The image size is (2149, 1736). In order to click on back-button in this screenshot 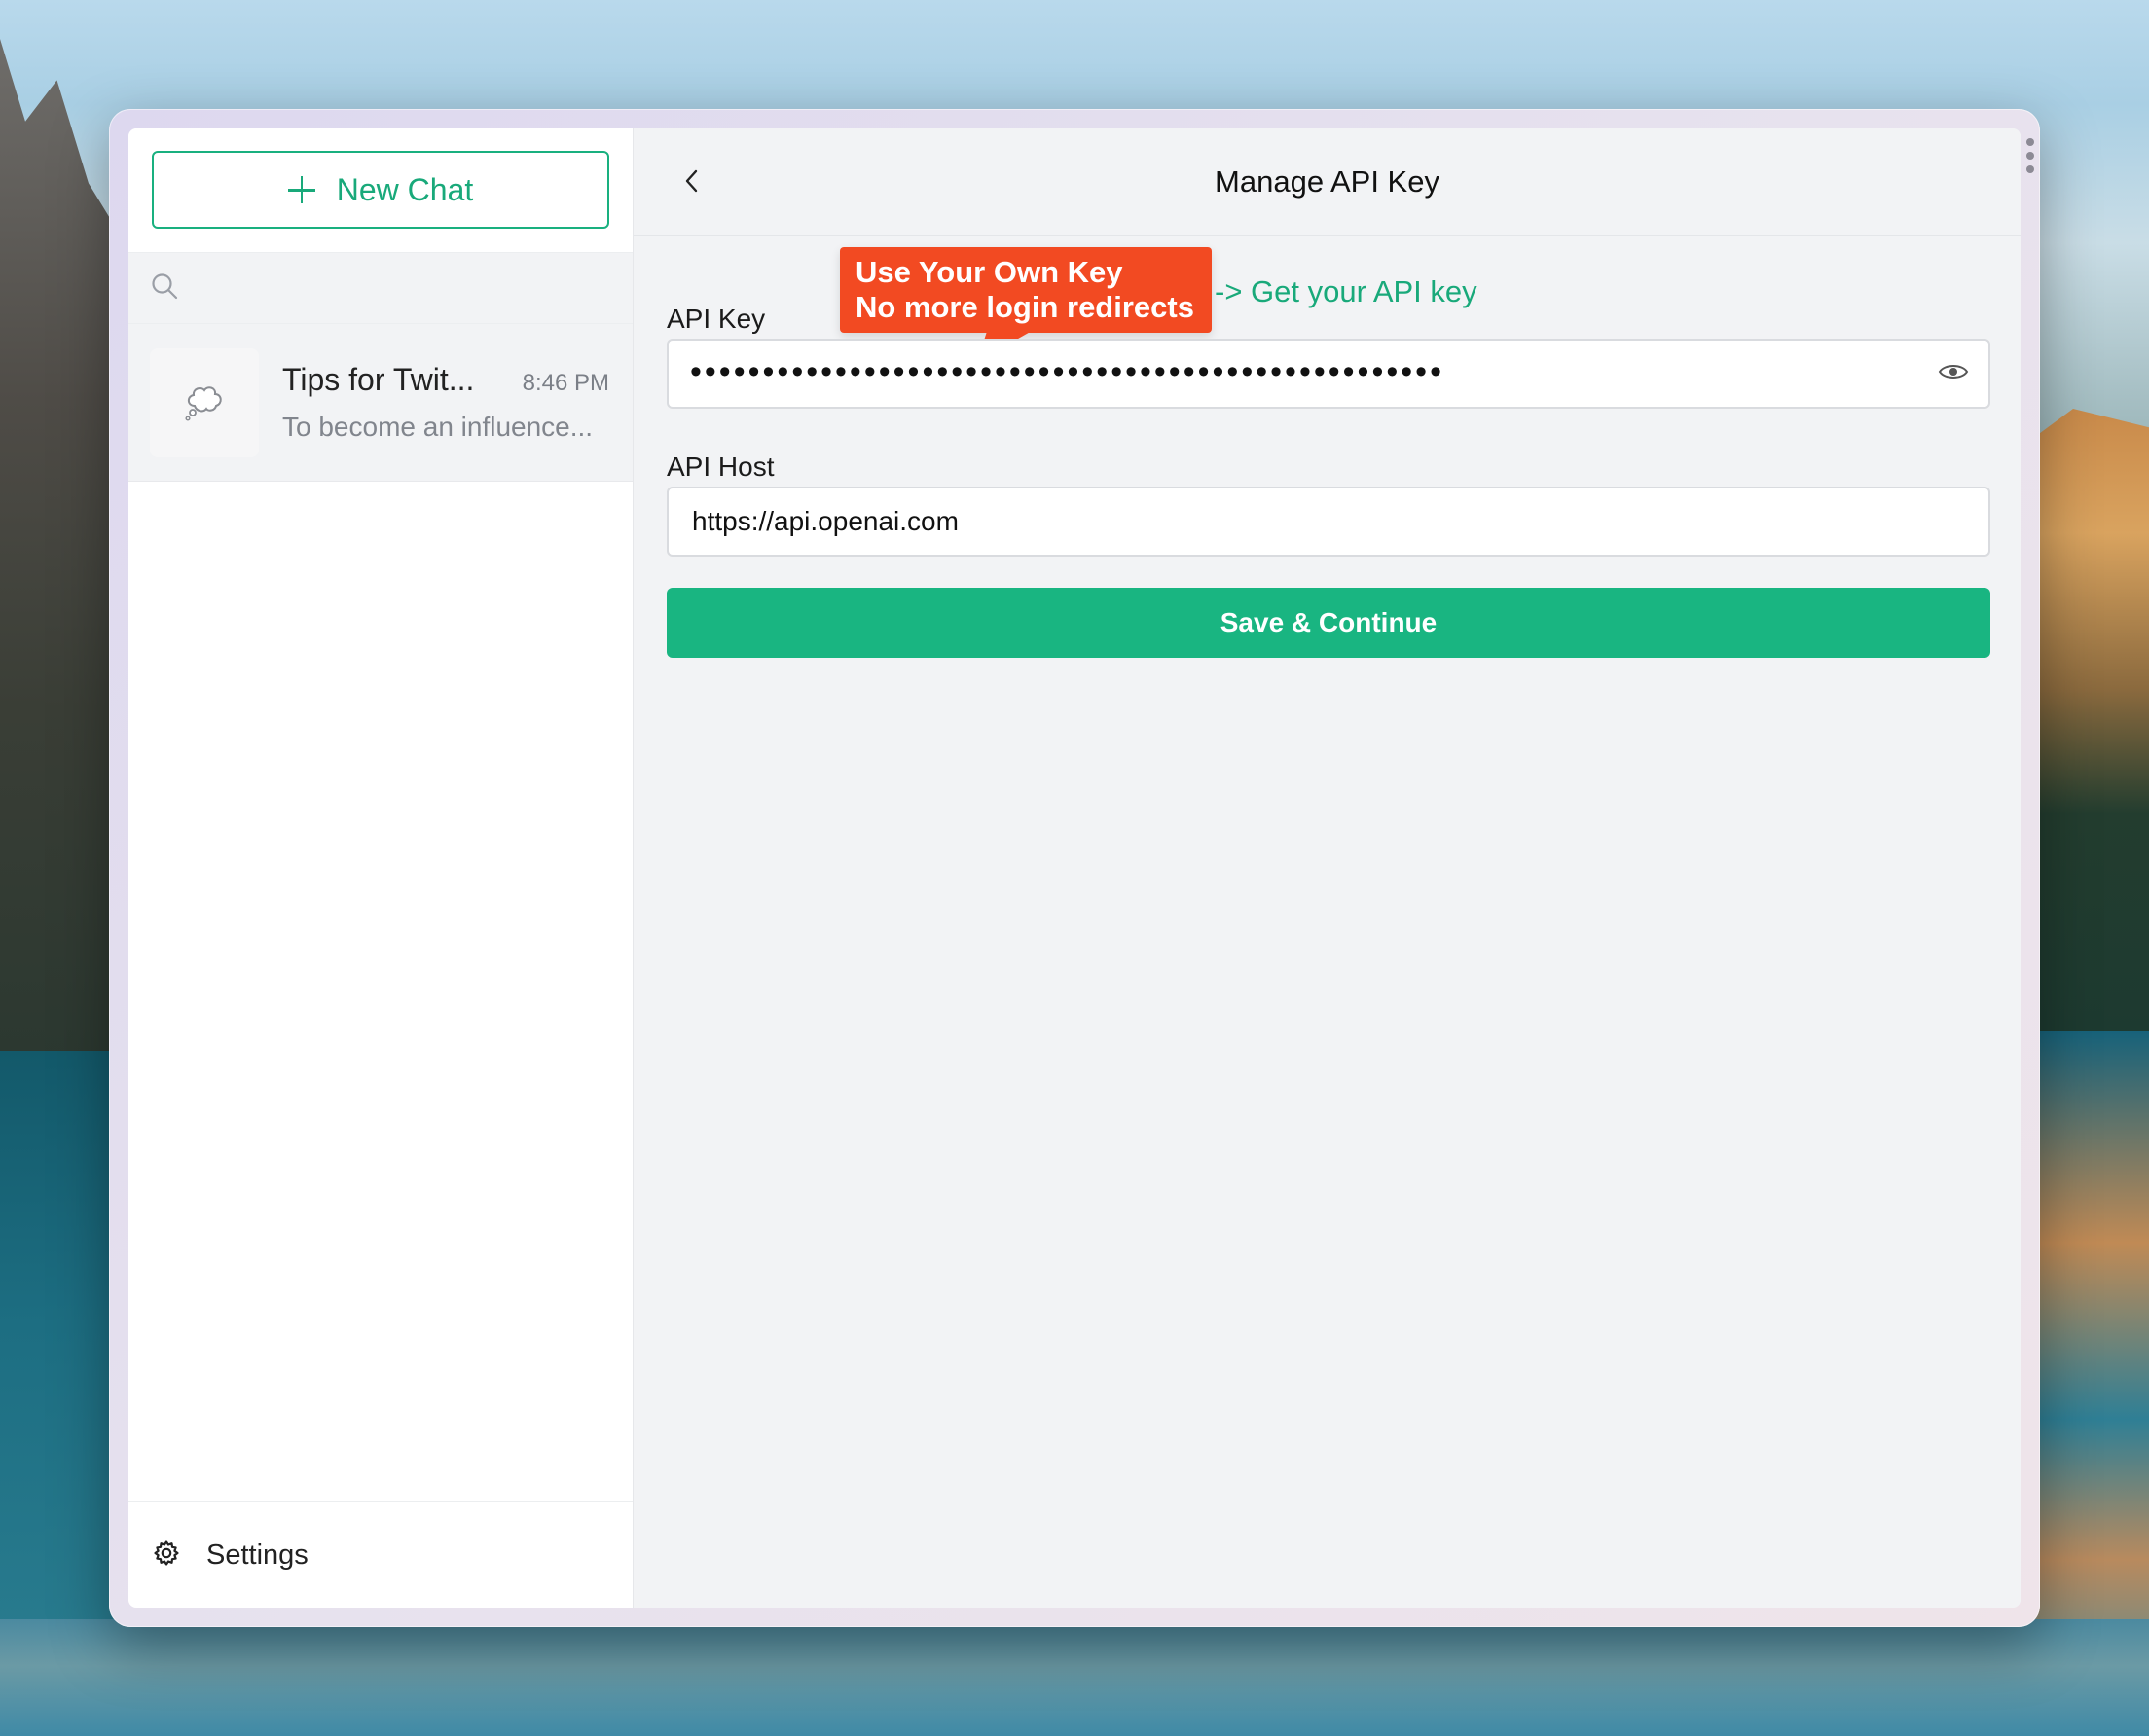, I will do `click(692, 183)`.